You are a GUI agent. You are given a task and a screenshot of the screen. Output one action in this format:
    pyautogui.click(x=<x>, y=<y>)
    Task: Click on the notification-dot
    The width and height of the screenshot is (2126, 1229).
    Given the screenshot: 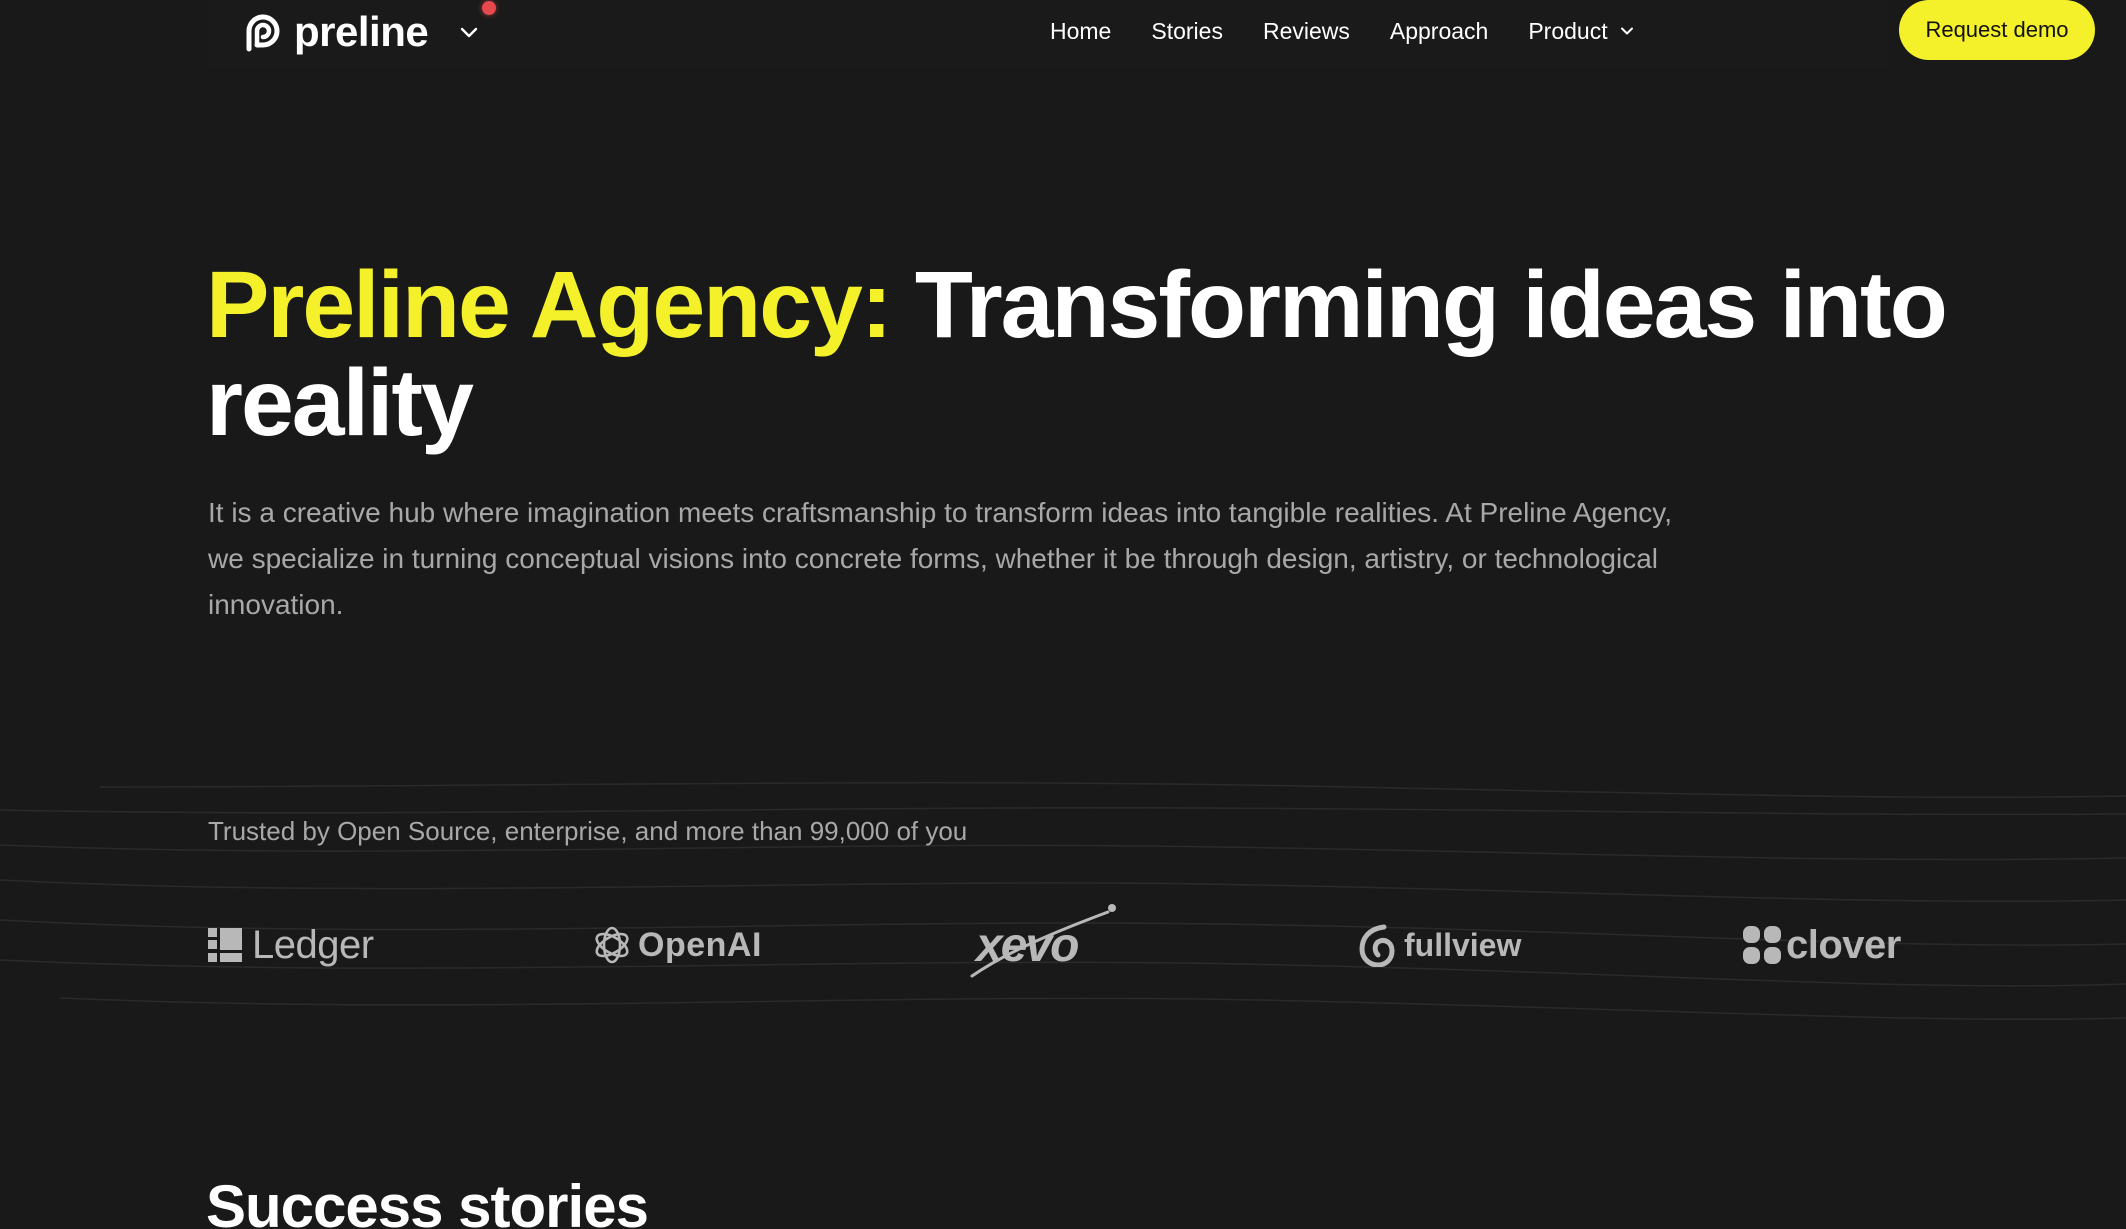 What is the action you would take?
    pyautogui.click(x=489, y=8)
    